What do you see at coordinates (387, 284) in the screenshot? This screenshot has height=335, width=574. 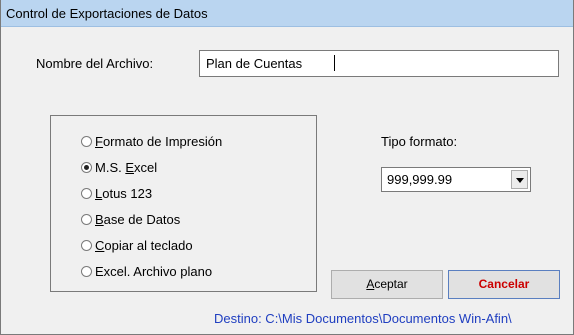 I see `aceptar-button: Aceptar` at bounding box center [387, 284].